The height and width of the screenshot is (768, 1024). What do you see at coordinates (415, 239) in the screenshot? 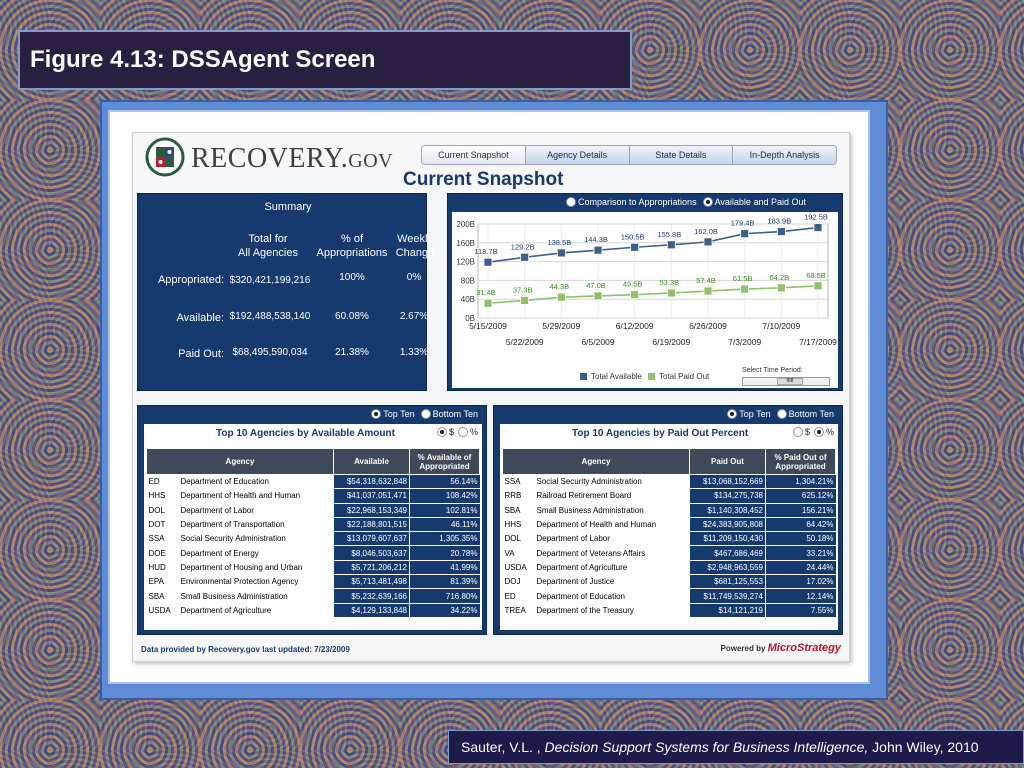
I see `summary-col-change-line1: Weekly` at bounding box center [415, 239].